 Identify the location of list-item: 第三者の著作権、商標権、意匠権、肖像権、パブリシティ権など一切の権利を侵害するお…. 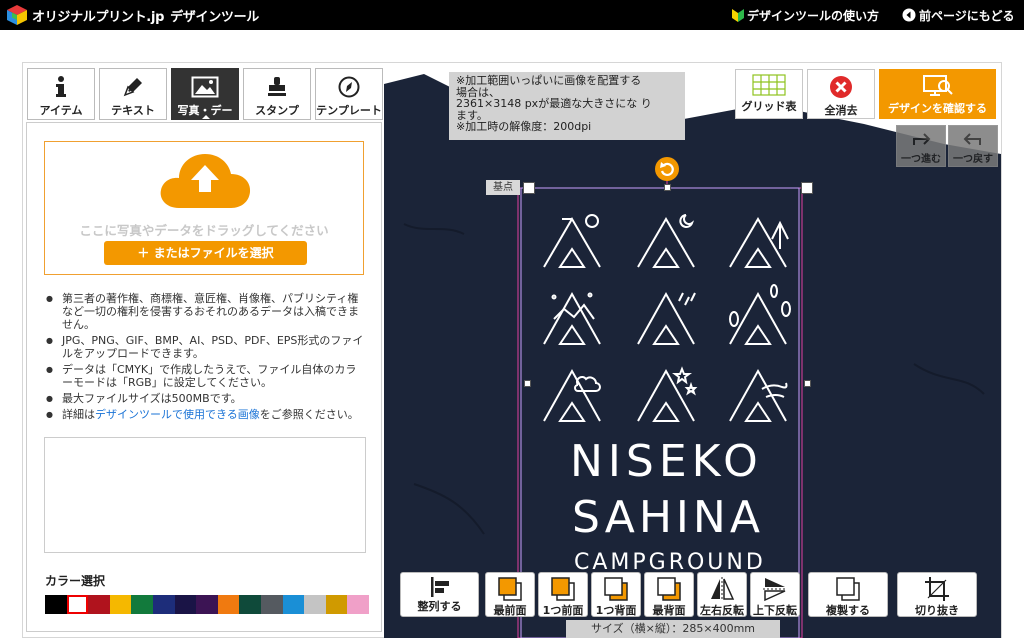
(206, 311).